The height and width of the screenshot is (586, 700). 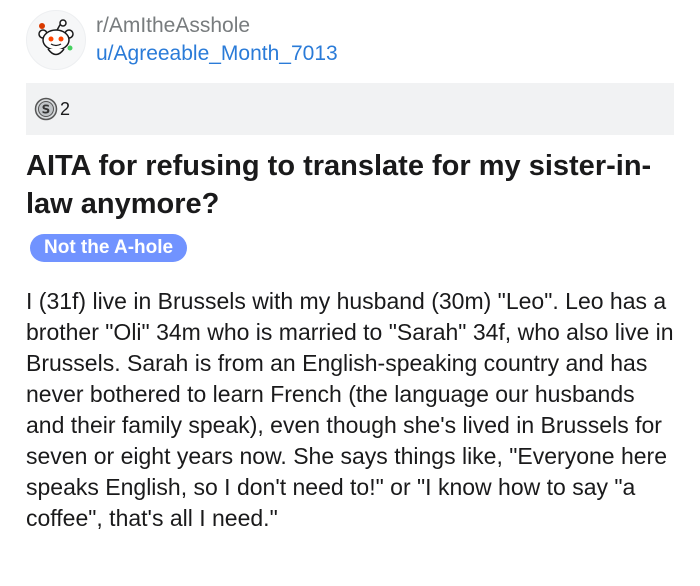 I want to click on post-header: r/AmItheAsshole u/Agreeable_Month_7013, so click(x=182, y=40).